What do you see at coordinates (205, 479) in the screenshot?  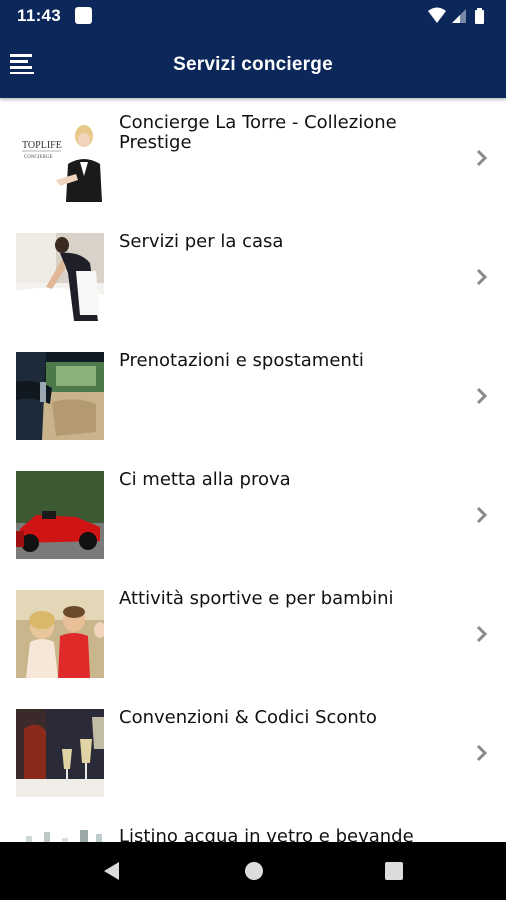 I see `item-label: Ci metta alla prova` at bounding box center [205, 479].